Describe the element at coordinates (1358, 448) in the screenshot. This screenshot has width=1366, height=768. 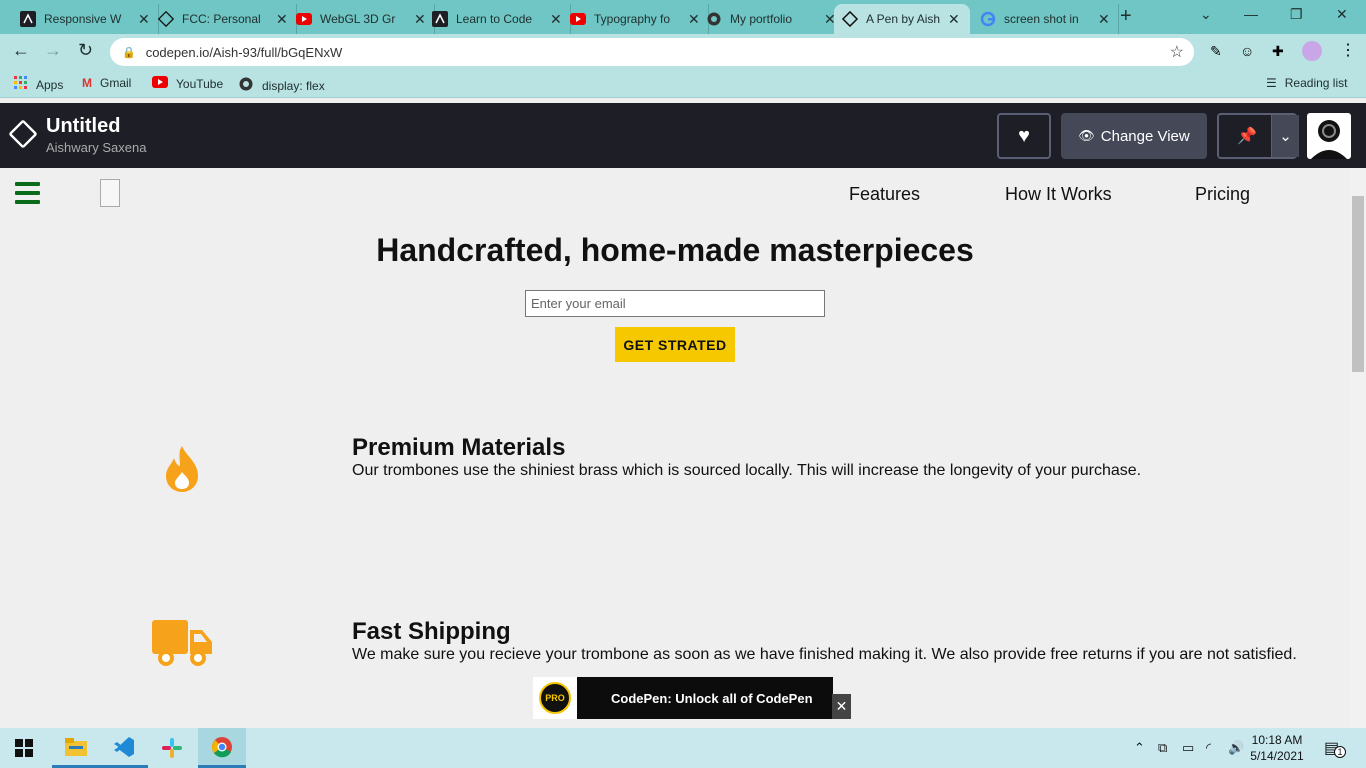
I see `page-scrollbar` at that location.